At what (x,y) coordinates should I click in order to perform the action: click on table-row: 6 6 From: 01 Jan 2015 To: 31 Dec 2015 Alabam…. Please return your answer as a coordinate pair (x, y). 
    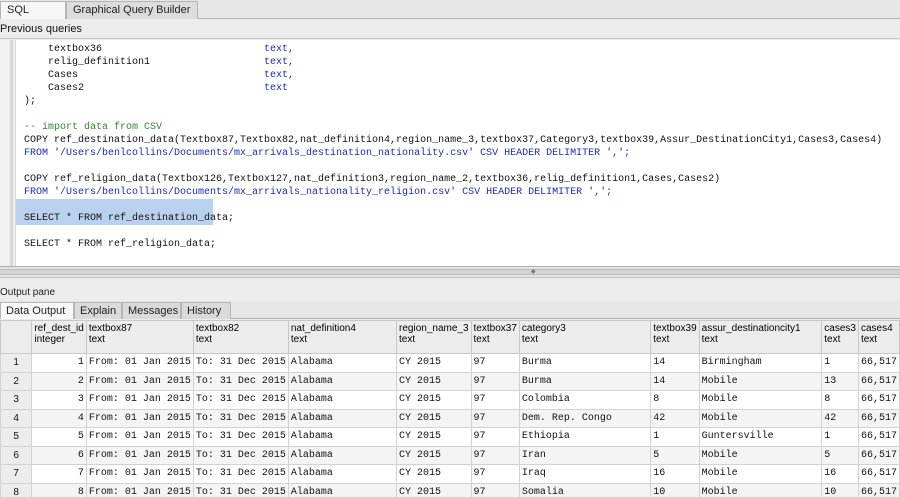
    Looking at the image, I should click on (450, 455).